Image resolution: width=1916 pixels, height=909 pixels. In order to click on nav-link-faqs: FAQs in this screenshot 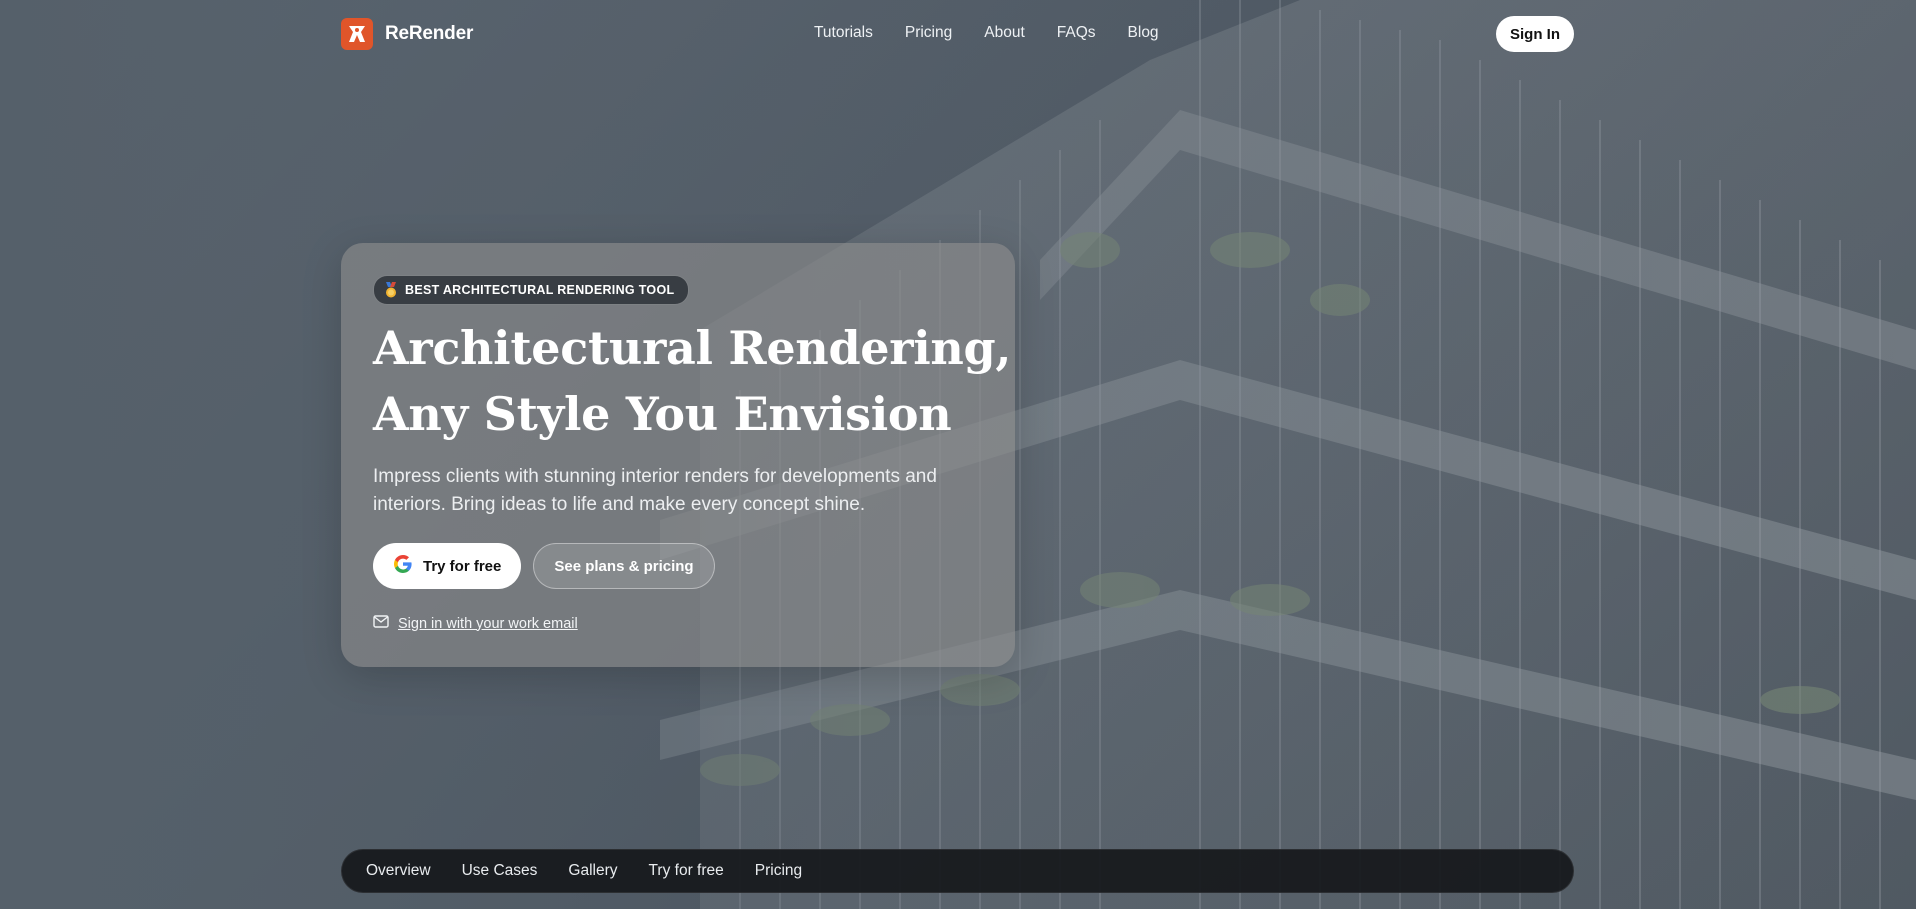, I will do `click(1076, 33)`.